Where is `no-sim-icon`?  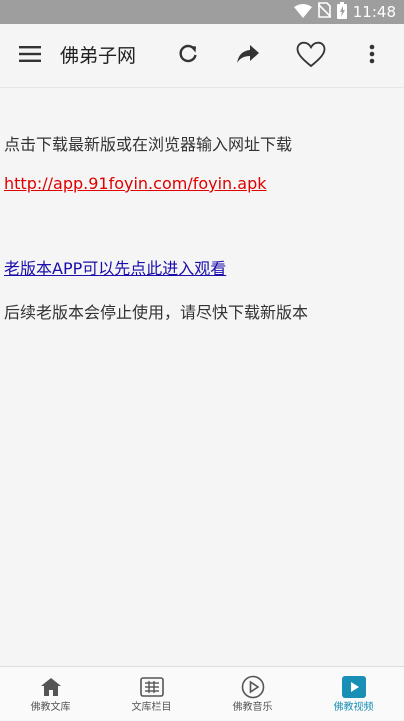 no-sim-icon is located at coordinates (324, 12).